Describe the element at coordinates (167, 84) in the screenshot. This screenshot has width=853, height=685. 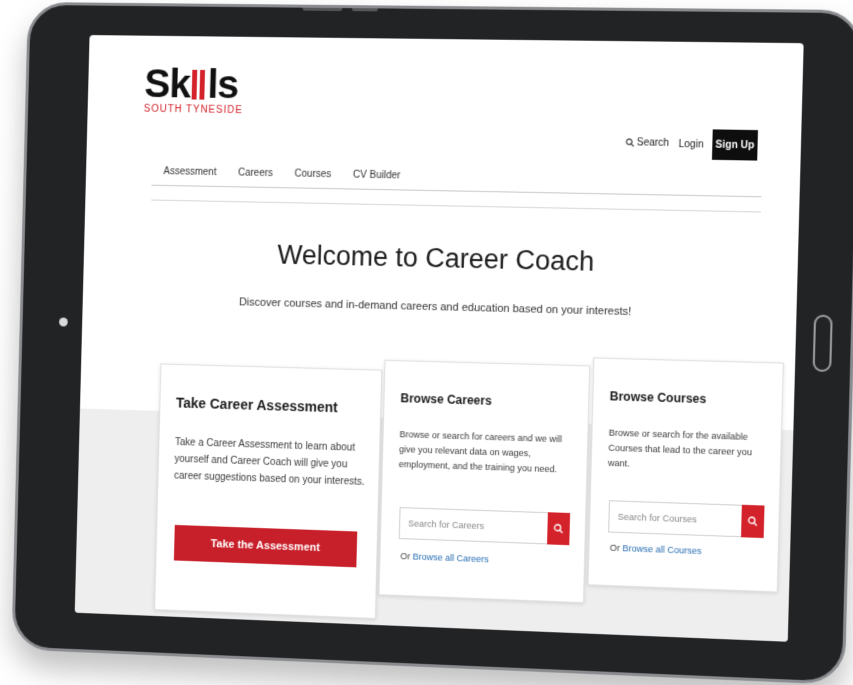
I see `logo-text-left: Sk` at that location.